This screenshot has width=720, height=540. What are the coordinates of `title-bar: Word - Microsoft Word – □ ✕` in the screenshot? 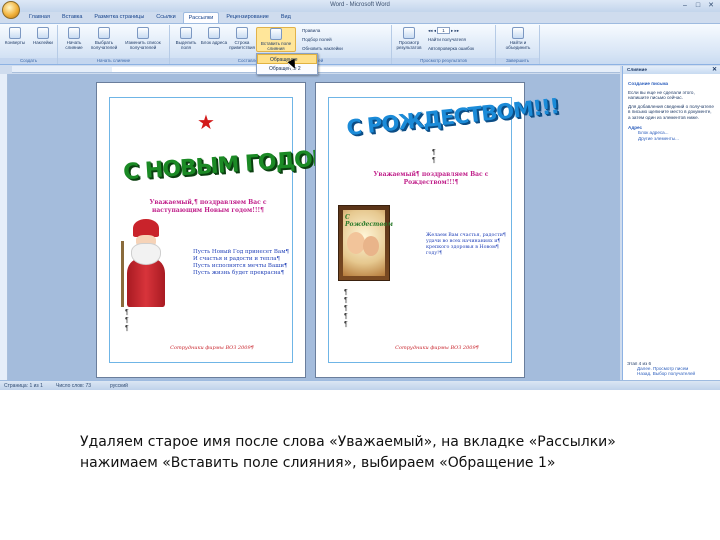 It's located at (360, 6).